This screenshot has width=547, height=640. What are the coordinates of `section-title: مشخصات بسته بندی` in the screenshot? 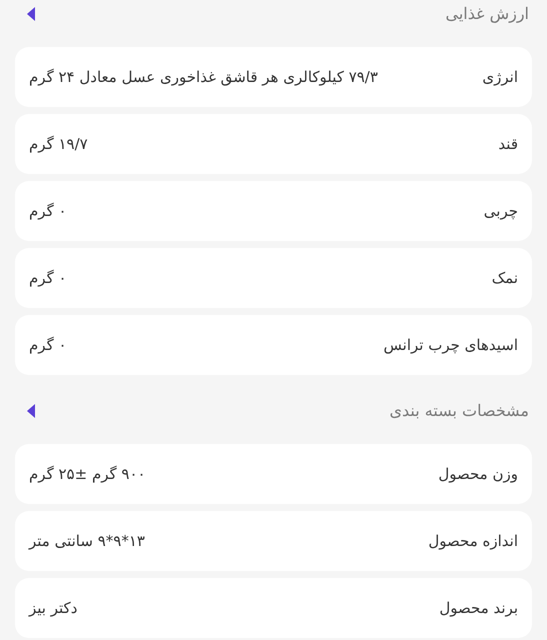 It's located at (460, 410).